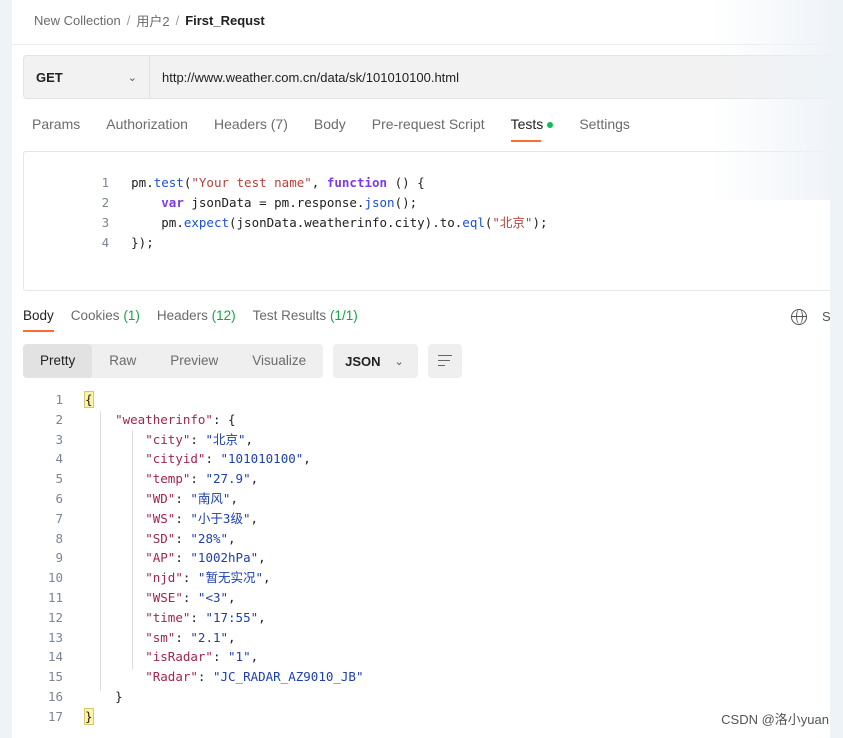 This screenshot has height=738, width=843. What do you see at coordinates (160, 558) in the screenshot?
I see `code-line: 9 "AP": "1002hPa",` at bounding box center [160, 558].